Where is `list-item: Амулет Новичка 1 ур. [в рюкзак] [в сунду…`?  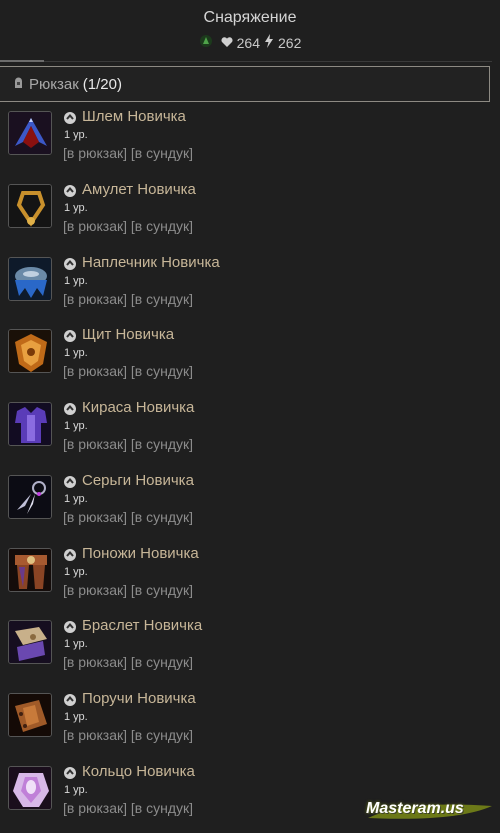 list-item: Амулет Новичка 1 ур. [в рюкзак] [в сунду… is located at coordinates (250, 215).